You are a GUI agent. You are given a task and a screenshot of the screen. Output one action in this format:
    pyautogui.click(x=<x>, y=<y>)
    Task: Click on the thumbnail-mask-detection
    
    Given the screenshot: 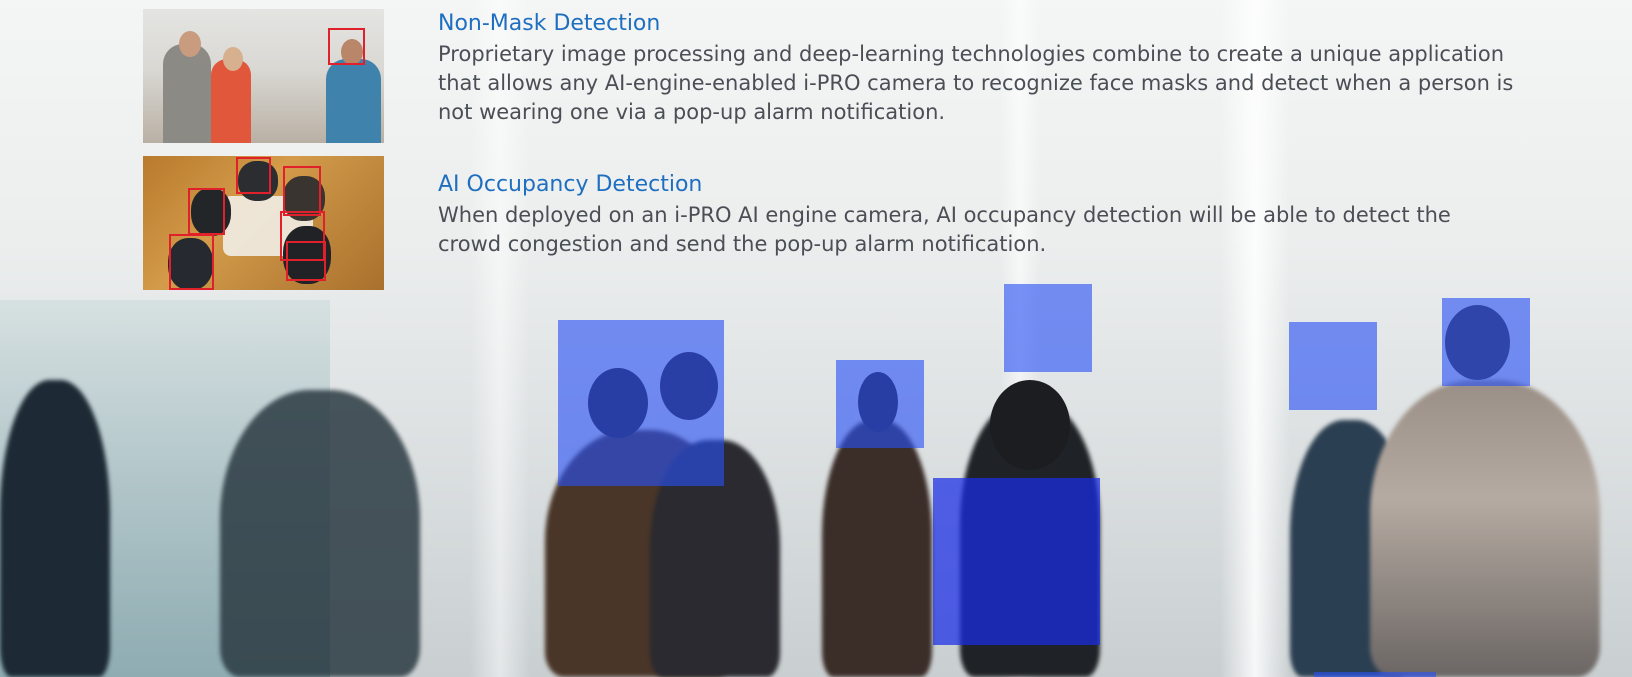 What is the action you would take?
    pyautogui.click(x=263, y=76)
    